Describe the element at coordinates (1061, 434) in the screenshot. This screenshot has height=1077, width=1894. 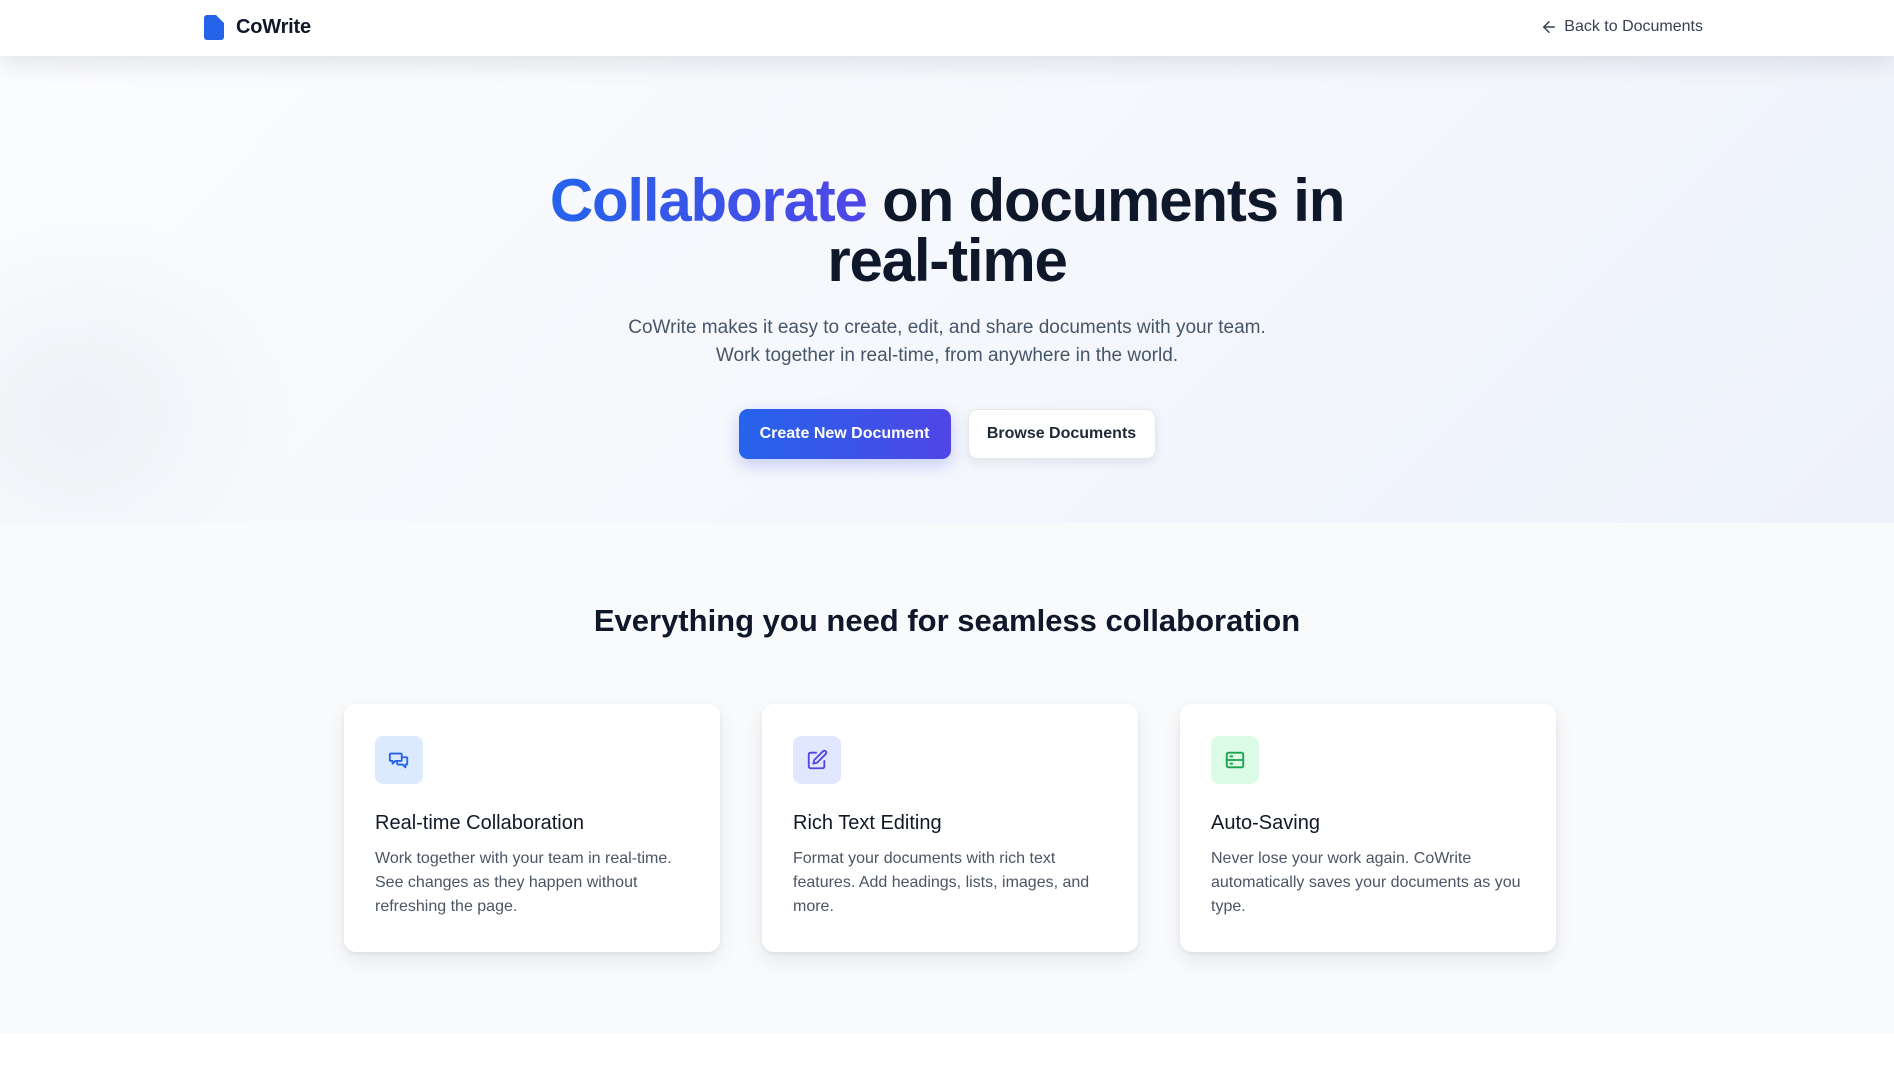
I see `browse-documents-button: Browse Documents` at that location.